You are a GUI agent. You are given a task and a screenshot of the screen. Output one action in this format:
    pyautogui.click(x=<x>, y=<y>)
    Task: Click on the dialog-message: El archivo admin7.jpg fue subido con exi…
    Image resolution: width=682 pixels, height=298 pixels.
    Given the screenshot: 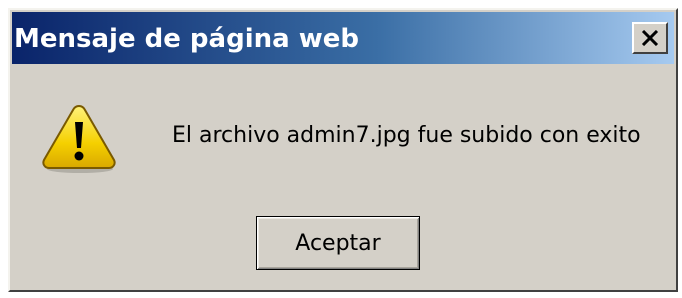 What is the action you would take?
    pyautogui.click(x=406, y=135)
    